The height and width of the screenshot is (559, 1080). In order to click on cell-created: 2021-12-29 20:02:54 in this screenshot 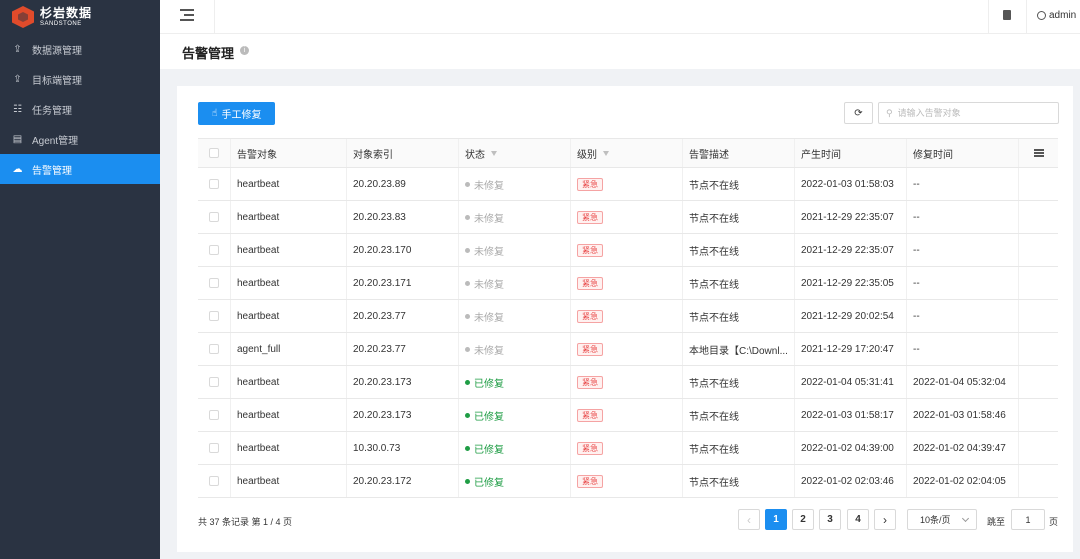, I will do `click(851, 316)`.